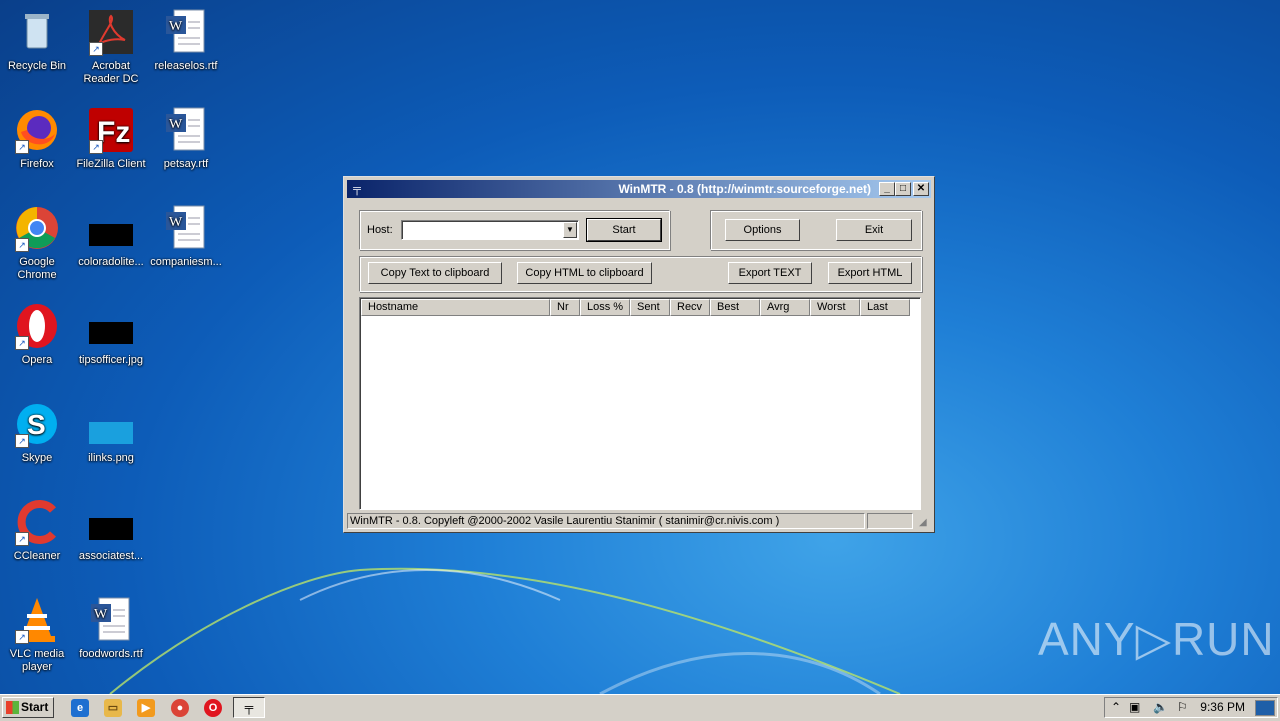 Image resolution: width=1280 pixels, height=721 pixels. Describe the element at coordinates (111, 432) in the screenshot. I see `desktop-icon-ilinks: ilinks.png` at that location.